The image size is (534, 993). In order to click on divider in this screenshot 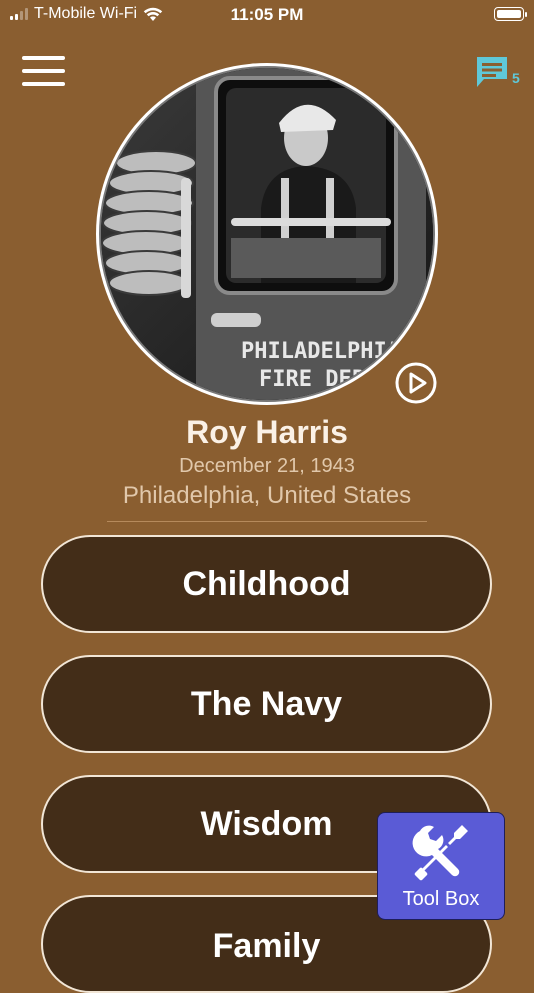, I will do `click(267, 521)`.